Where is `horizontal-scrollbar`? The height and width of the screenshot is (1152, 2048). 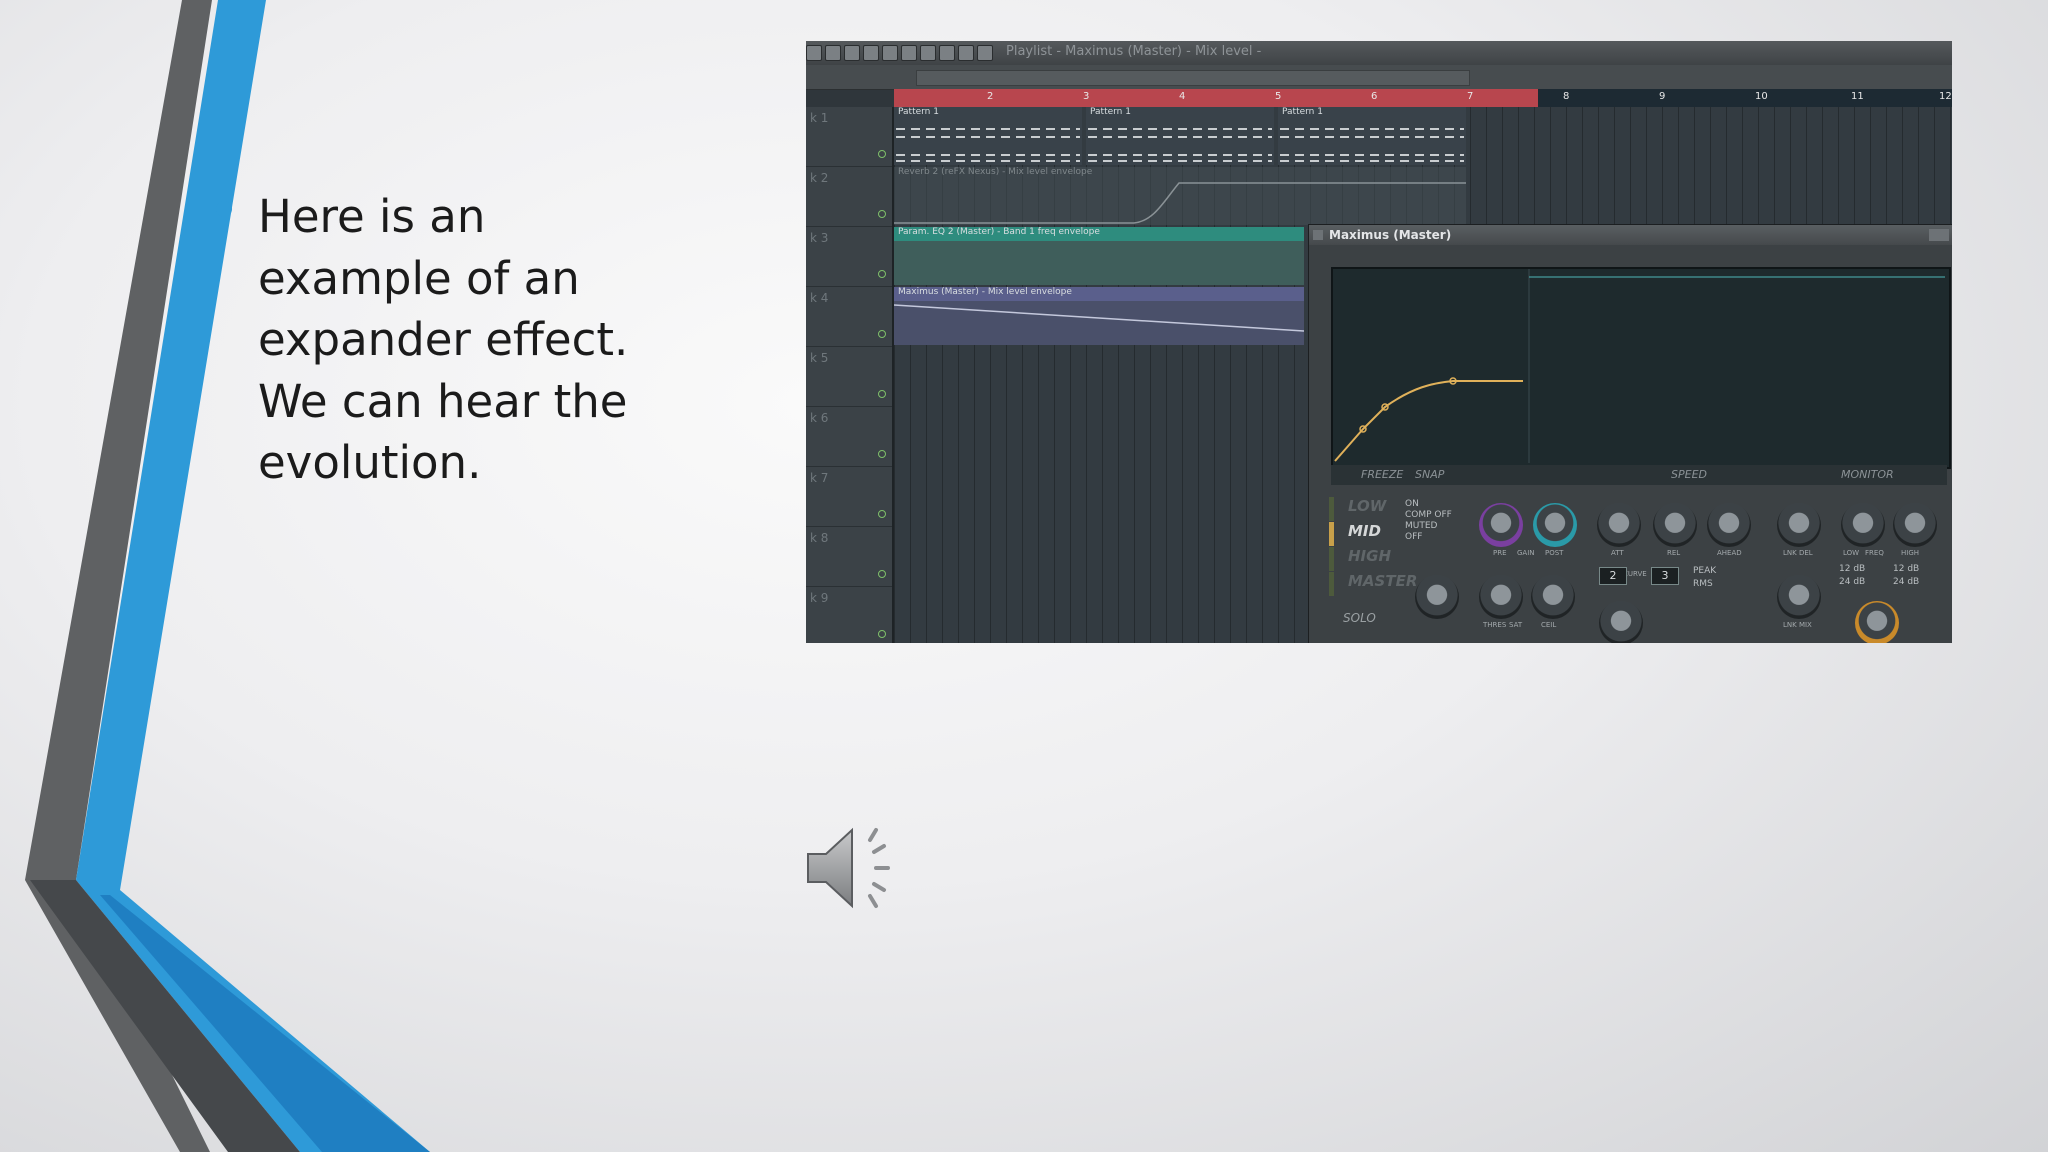
horizontal-scrollbar is located at coordinates (1193, 78).